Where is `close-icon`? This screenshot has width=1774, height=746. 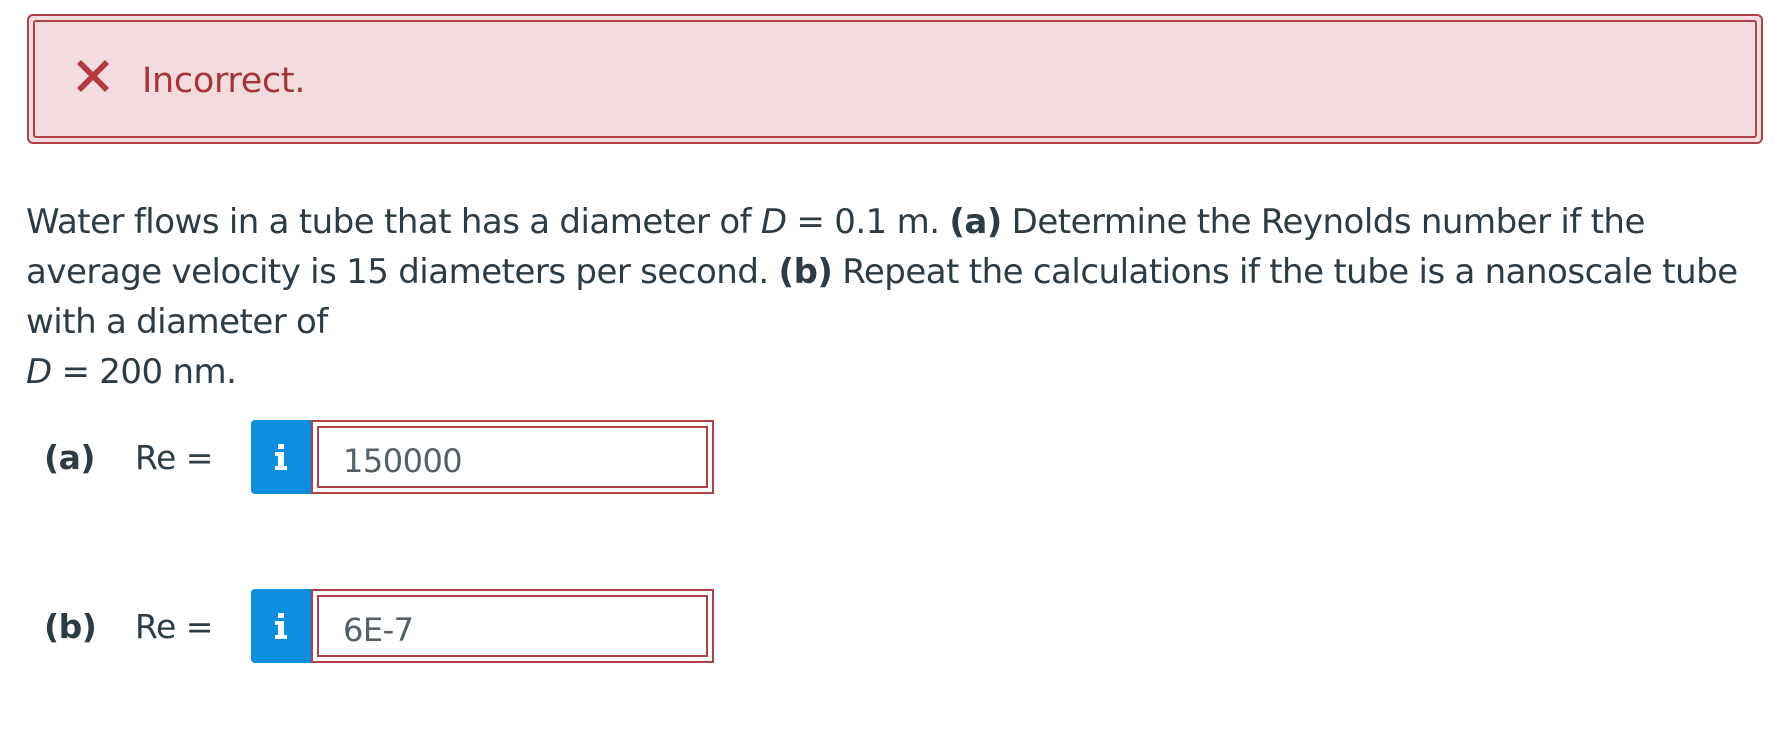 close-icon is located at coordinates (93, 76).